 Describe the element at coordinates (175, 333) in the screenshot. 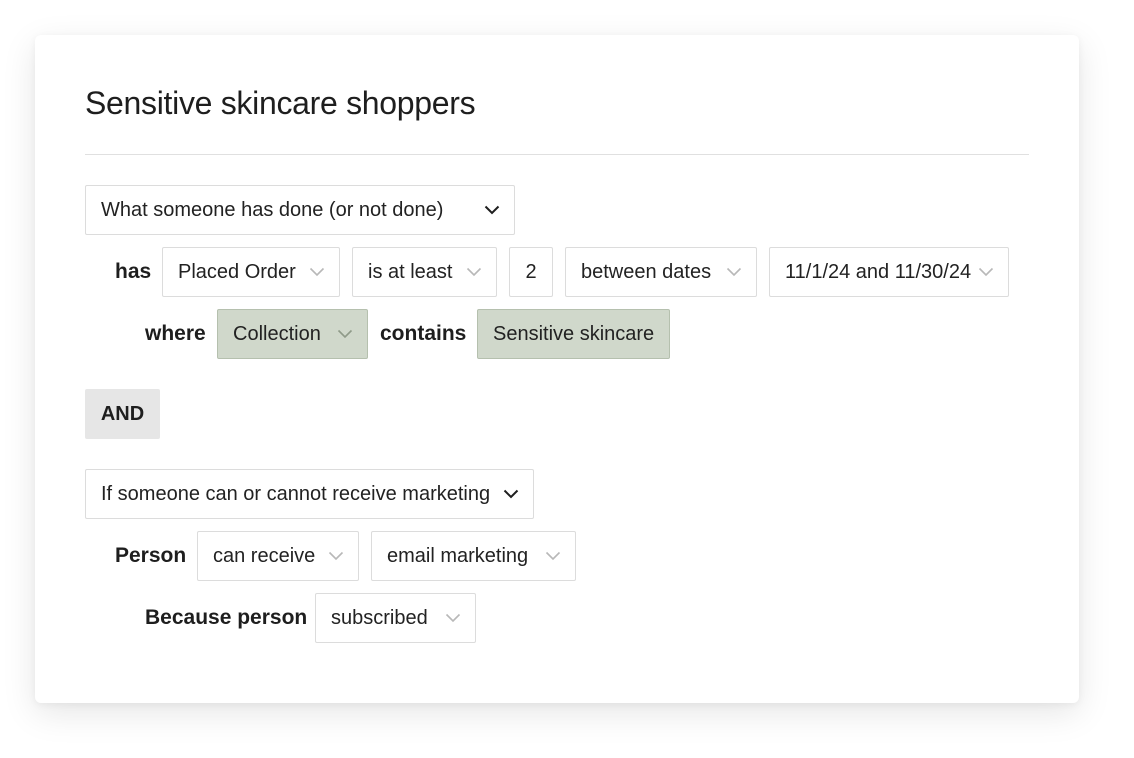

I see `where-label: where` at that location.